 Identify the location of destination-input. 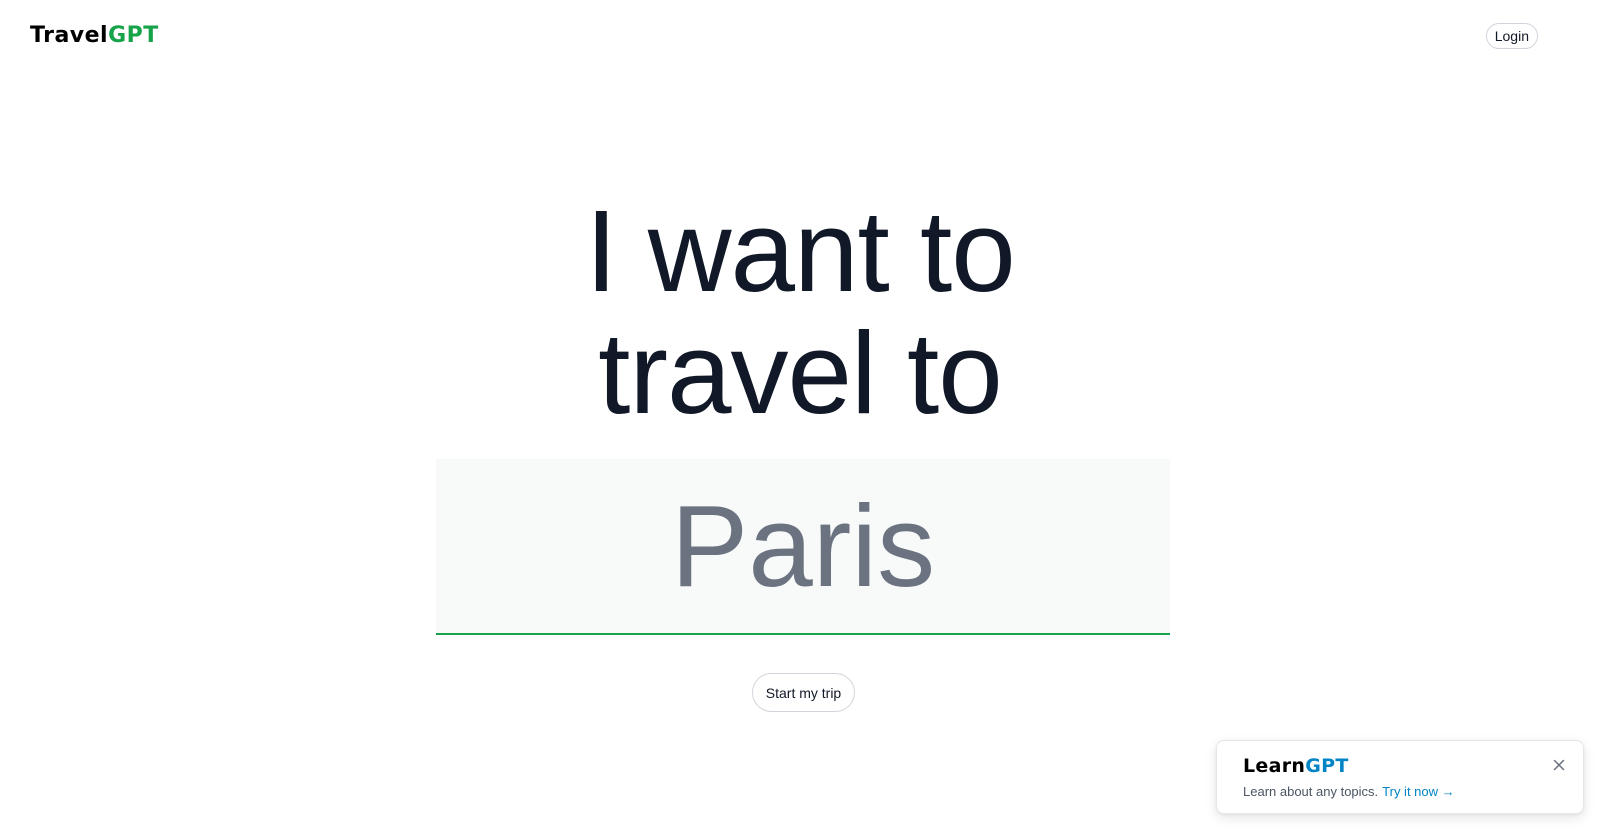
(803, 546).